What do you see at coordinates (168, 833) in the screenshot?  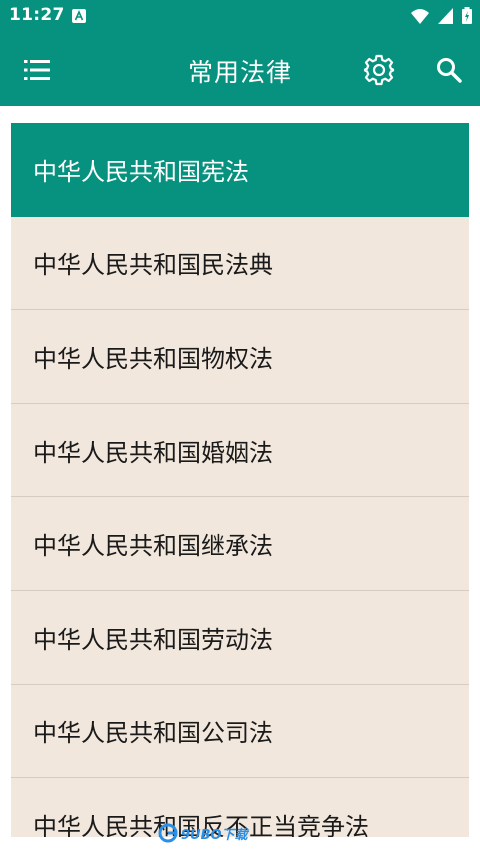 I see `watermark-icon` at bounding box center [168, 833].